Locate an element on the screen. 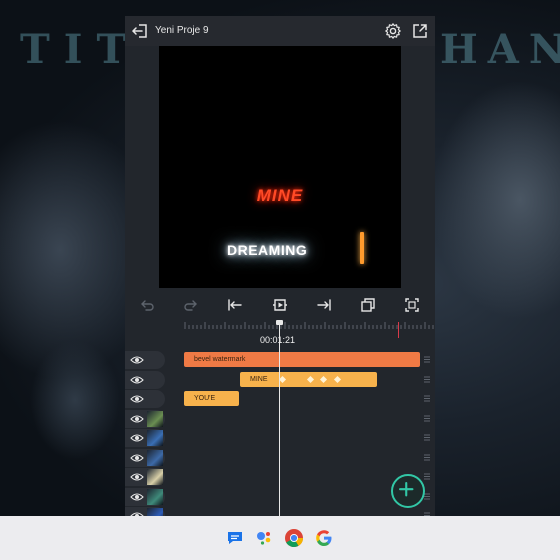 The height and width of the screenshot is (560, 560). text-clip: YOU'E is located at coordinates (211, 398).